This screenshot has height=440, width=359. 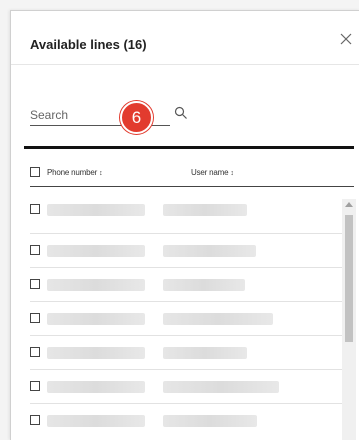 I want to click on select-all-checkbox, so click(x=35, y=172).